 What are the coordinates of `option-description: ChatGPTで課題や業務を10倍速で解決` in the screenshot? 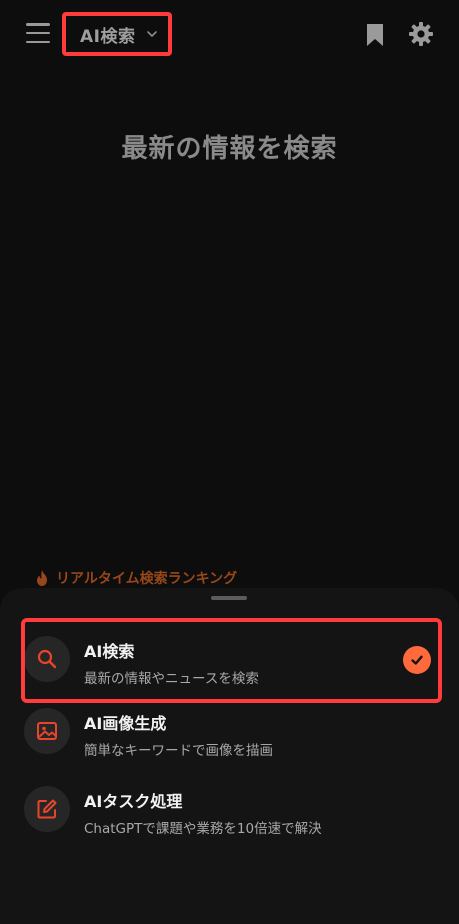 It's located at (203, 829).